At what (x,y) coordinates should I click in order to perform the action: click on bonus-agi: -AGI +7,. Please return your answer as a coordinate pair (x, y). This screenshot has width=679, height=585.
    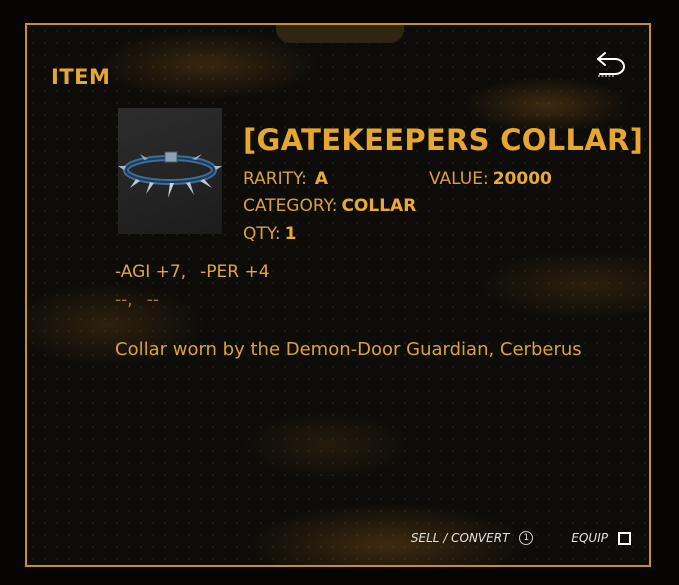
    Looking at the image, I should click on (151, 272).